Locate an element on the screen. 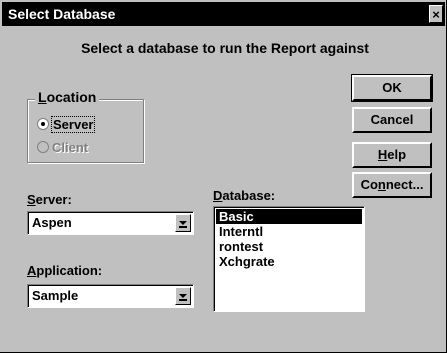 The width and height of the screenshot is (447, 353). radio-server: Server is located at coordinates (66, 124).